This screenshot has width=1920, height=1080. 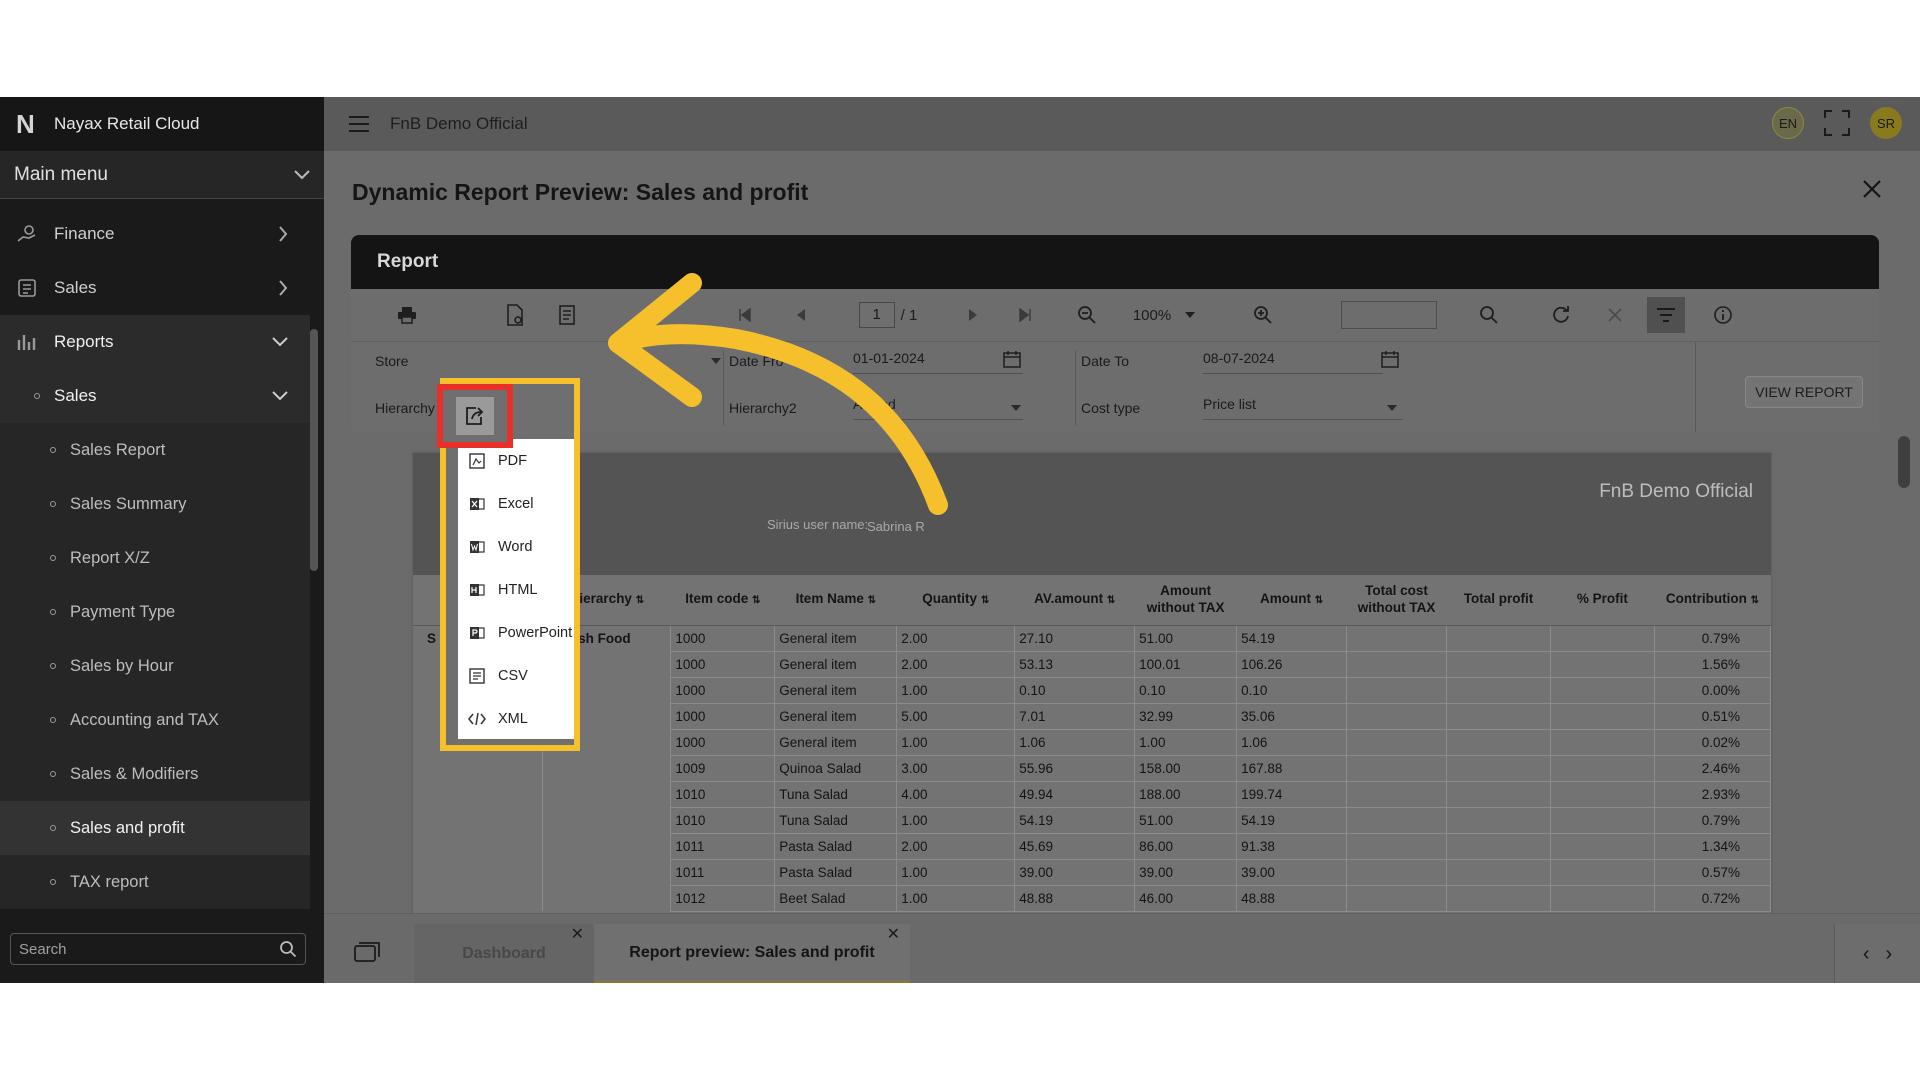 What do you see at coordinates (1389, 315) in the screenshot?
I see `find-text-input` at bounding box center [1389, 315].